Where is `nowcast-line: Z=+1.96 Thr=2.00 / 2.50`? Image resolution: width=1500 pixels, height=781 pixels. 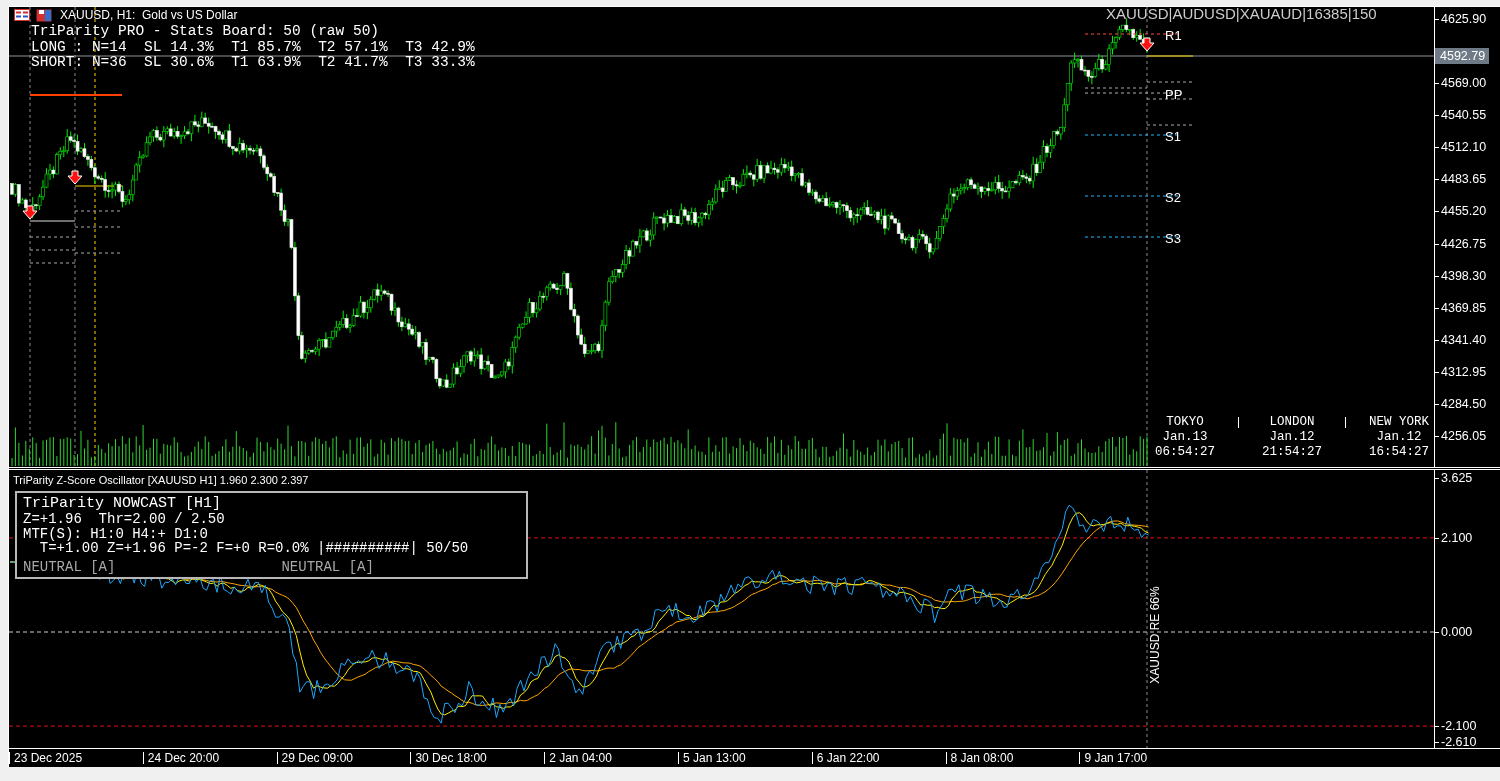
nowcast-line: Z=+1.96 Thr=2.00 / 2.50 is located at coordinates (124, 519).